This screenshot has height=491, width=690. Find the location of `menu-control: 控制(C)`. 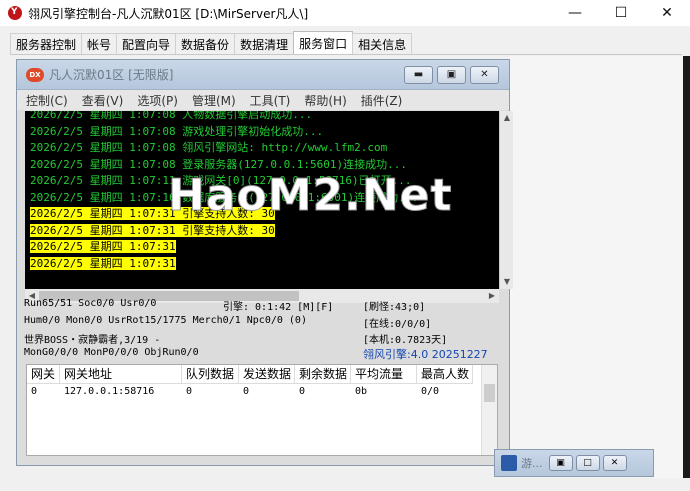

menu-control: 控制(C) is located at coordinates (47, 100).